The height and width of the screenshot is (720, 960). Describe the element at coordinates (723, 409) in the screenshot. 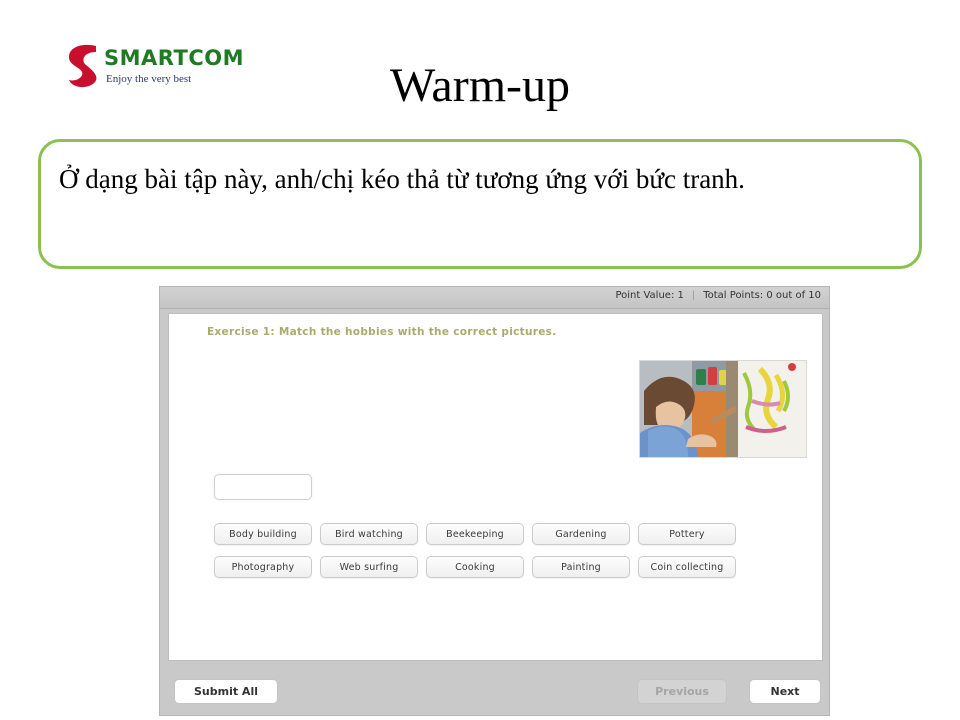

I see `exercise-picture` at that location.